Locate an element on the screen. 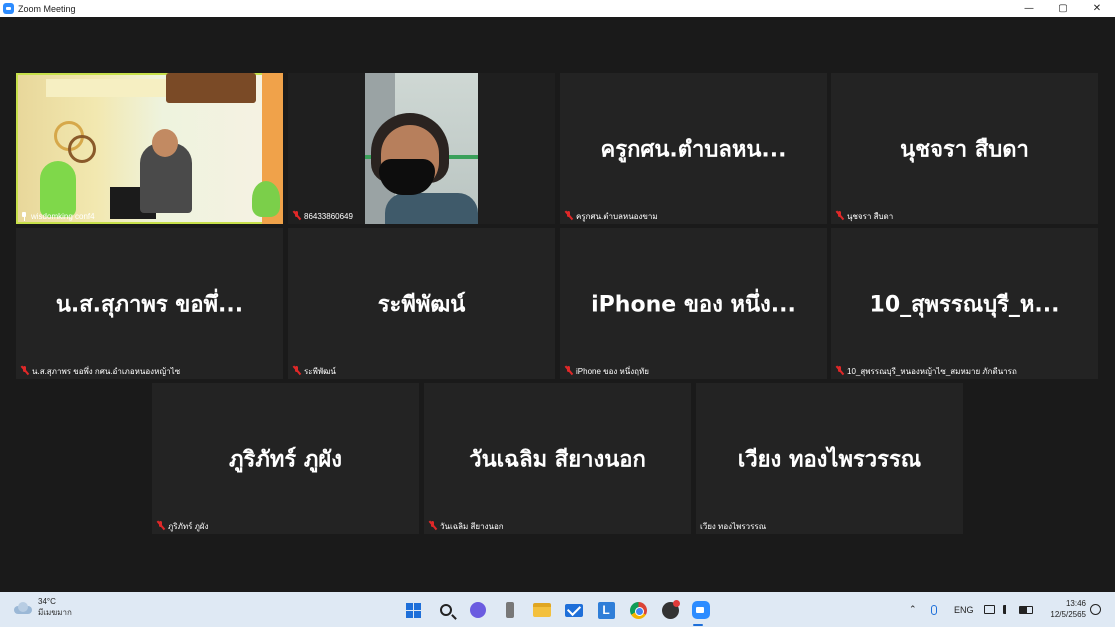 The width and height of the screenshot is (1115, 627). participant-name: 86433860649 is located at coordinates (328, 216).